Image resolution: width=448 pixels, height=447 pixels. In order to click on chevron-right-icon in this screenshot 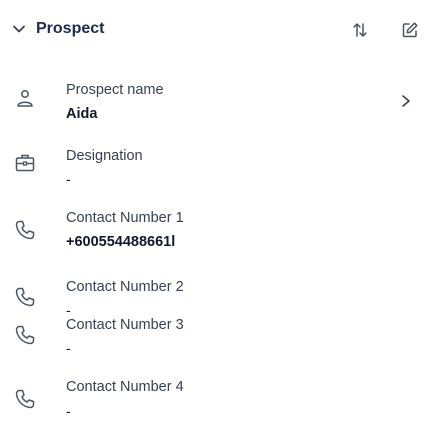, I will do `click(406, 101)`.